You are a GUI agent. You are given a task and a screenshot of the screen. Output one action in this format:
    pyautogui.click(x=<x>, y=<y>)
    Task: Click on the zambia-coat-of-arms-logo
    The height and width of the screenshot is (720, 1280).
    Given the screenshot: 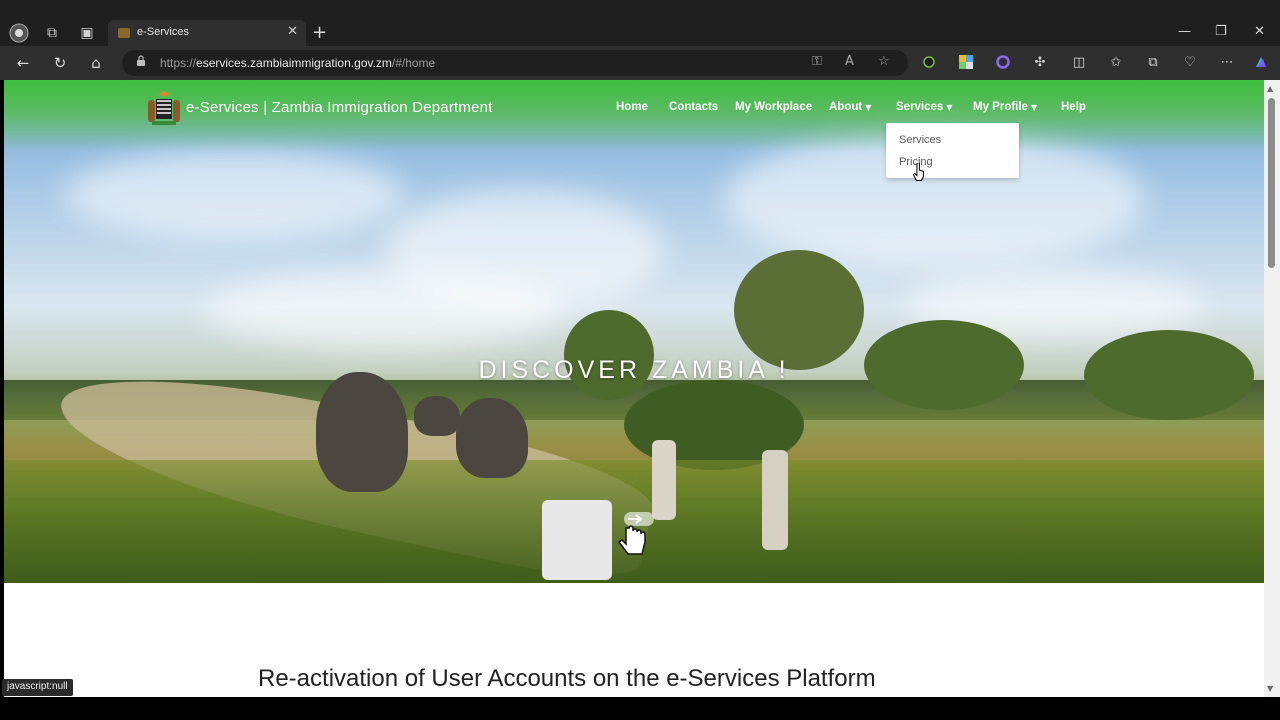 What is the action you would take?
    pyautogui.click(x=164, y=109)
    